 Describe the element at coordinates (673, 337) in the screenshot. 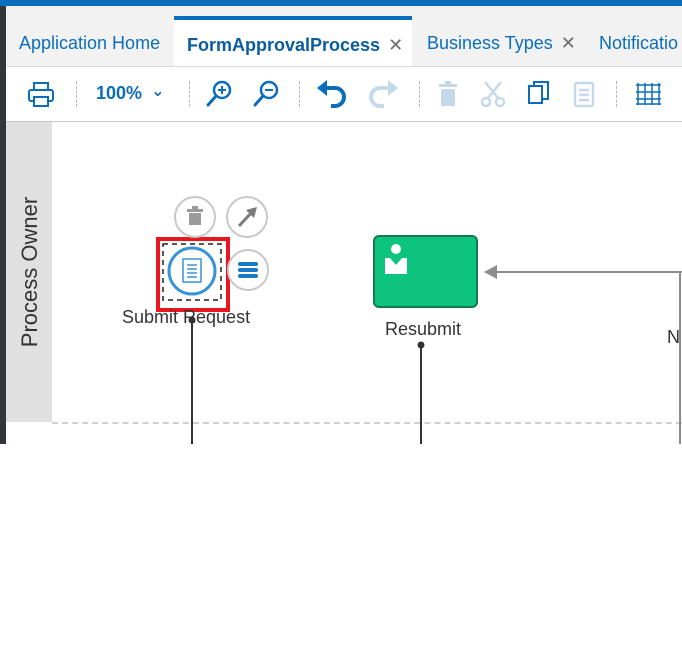

I see `flow-label-partial: N` at that location.